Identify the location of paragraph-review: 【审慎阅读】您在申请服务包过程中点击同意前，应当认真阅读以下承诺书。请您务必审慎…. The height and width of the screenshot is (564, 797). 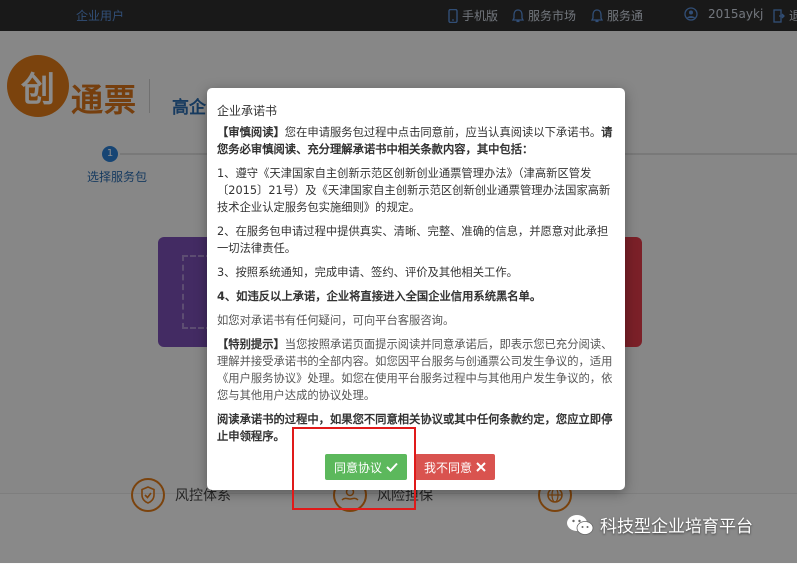
(415, 141).